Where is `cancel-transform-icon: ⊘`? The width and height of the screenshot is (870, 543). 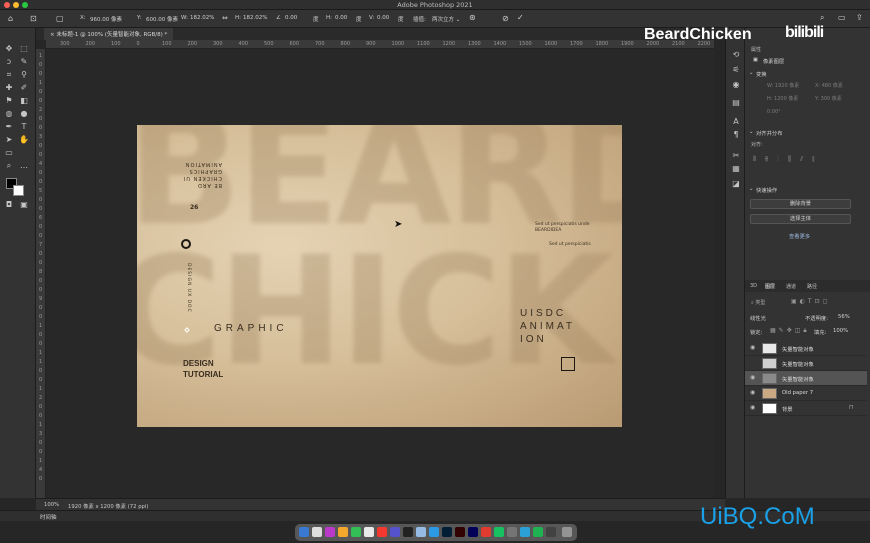 cancel-transform-icon: ⊘ is located at coordinates (505, 19).